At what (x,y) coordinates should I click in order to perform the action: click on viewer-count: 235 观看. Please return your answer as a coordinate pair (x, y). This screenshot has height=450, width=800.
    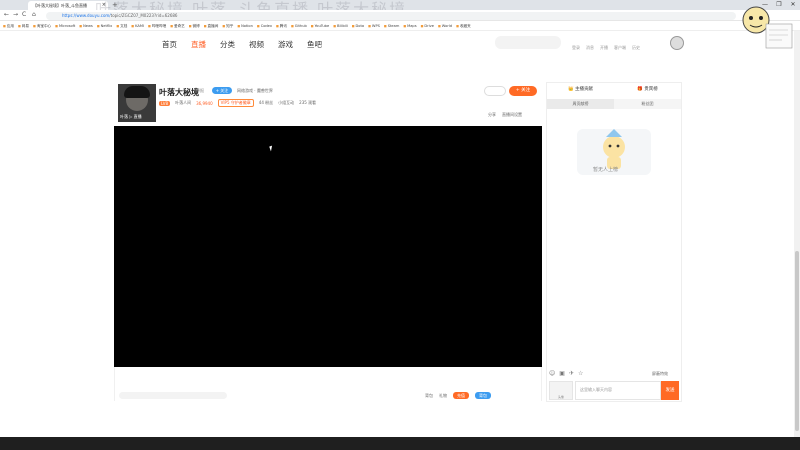
    Looking at the image, I should click on (308, 102).